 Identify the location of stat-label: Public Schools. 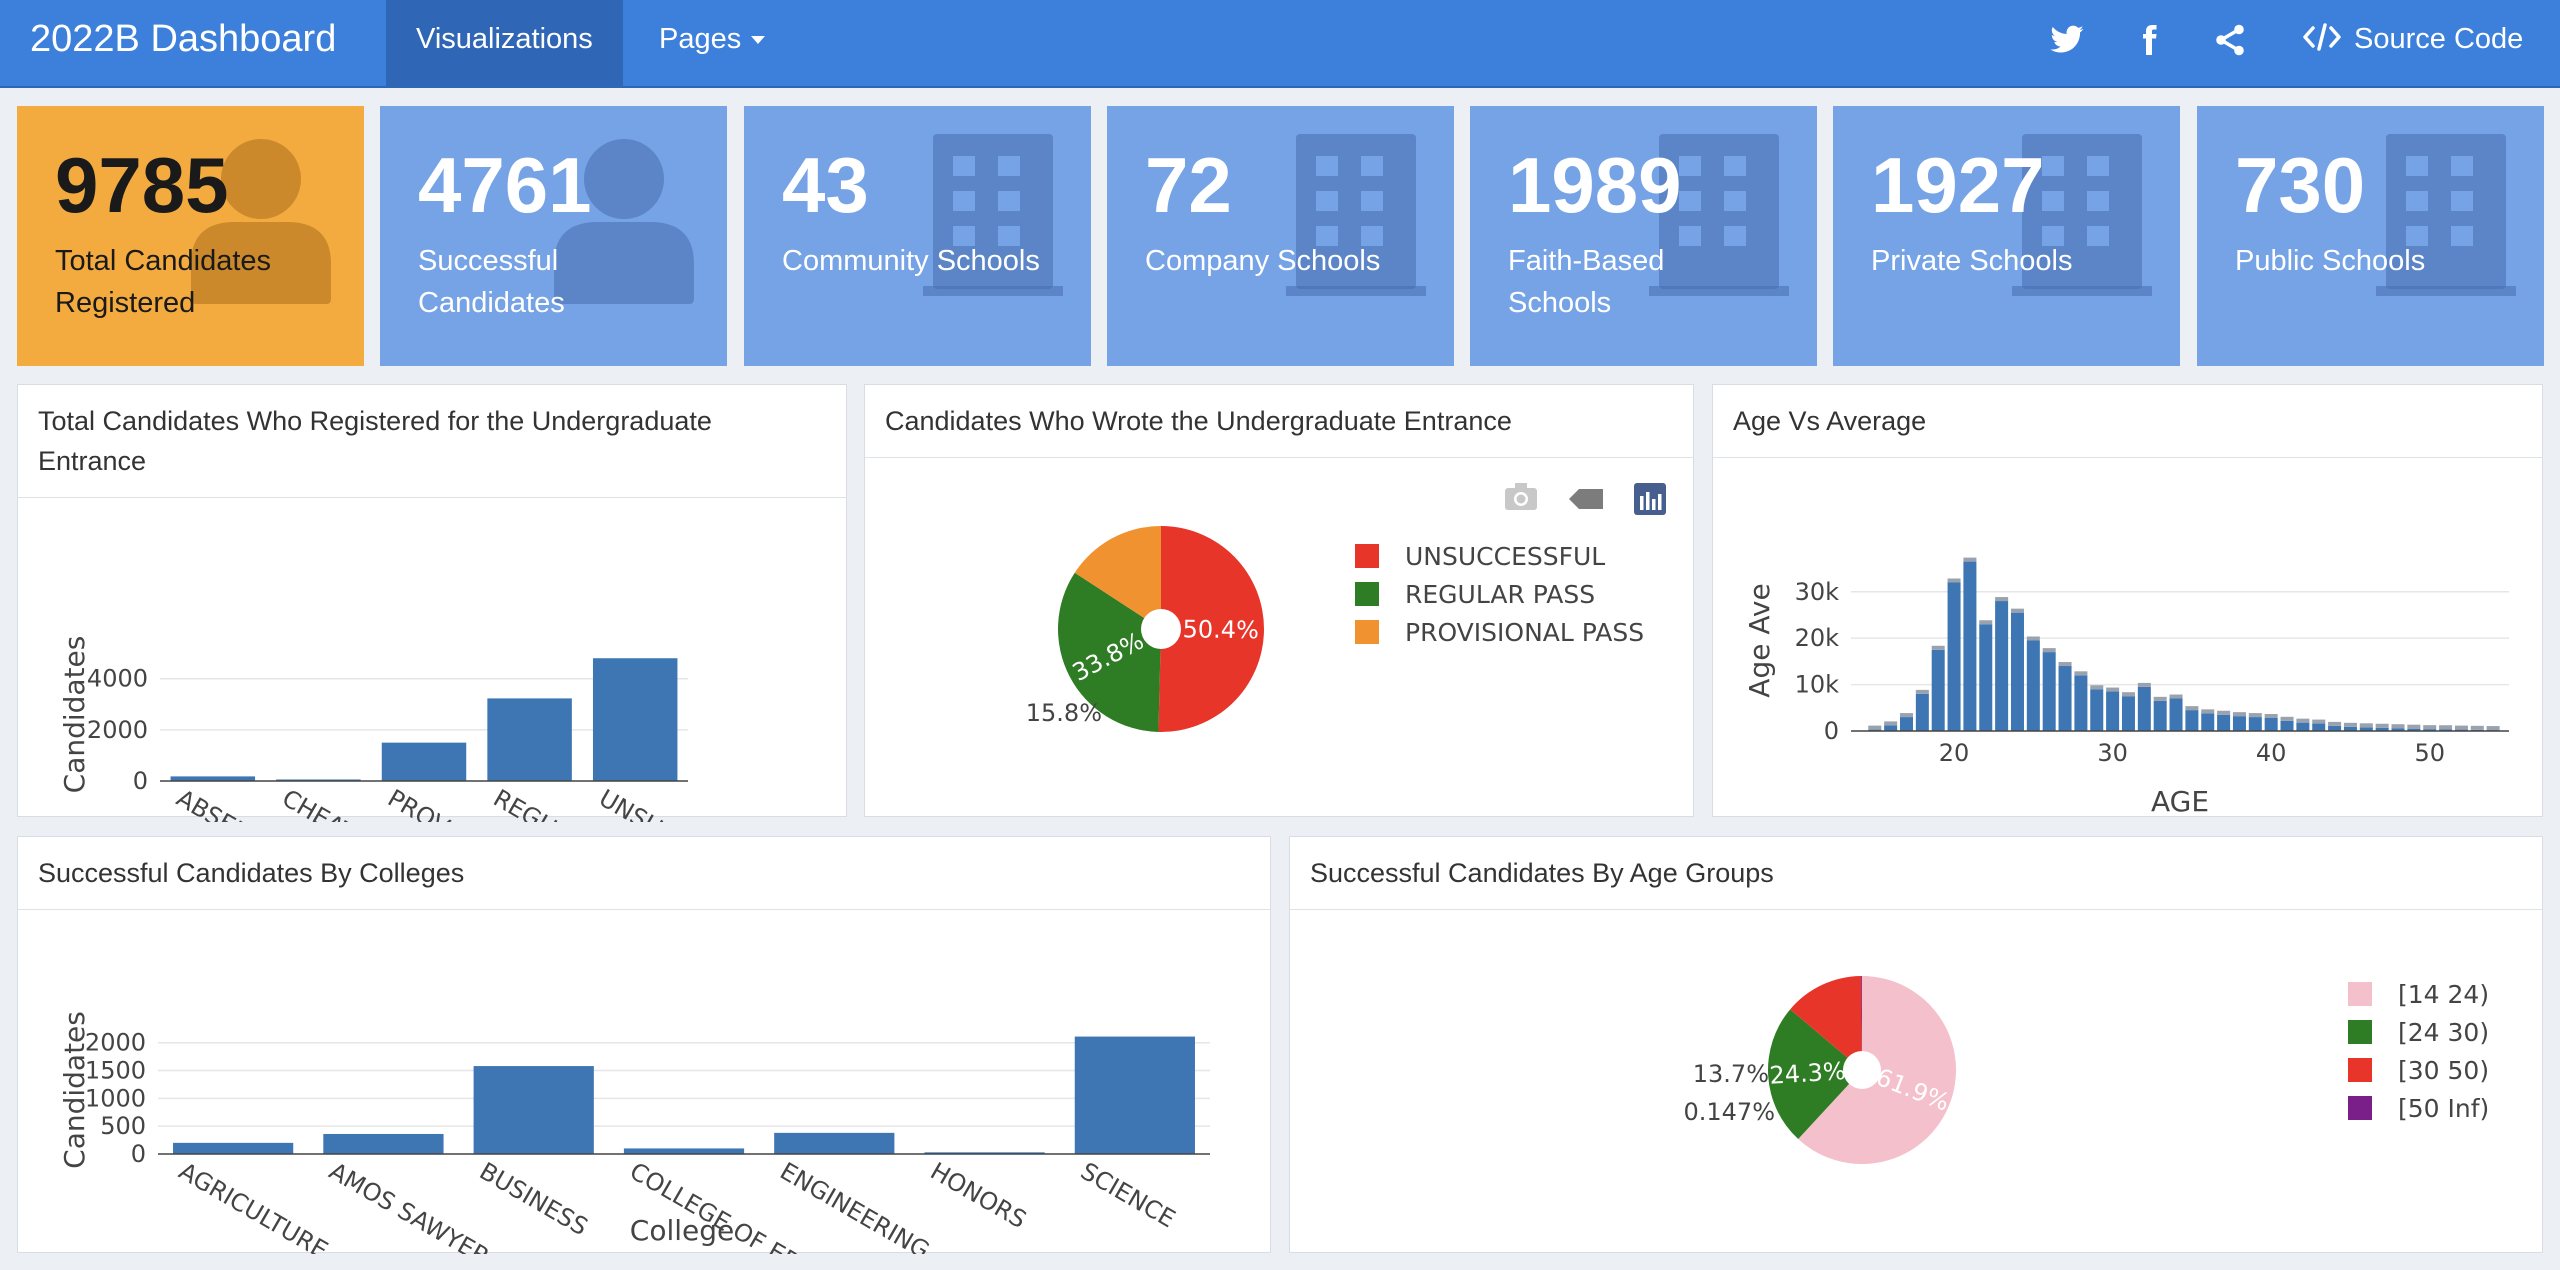
(2330, 261).